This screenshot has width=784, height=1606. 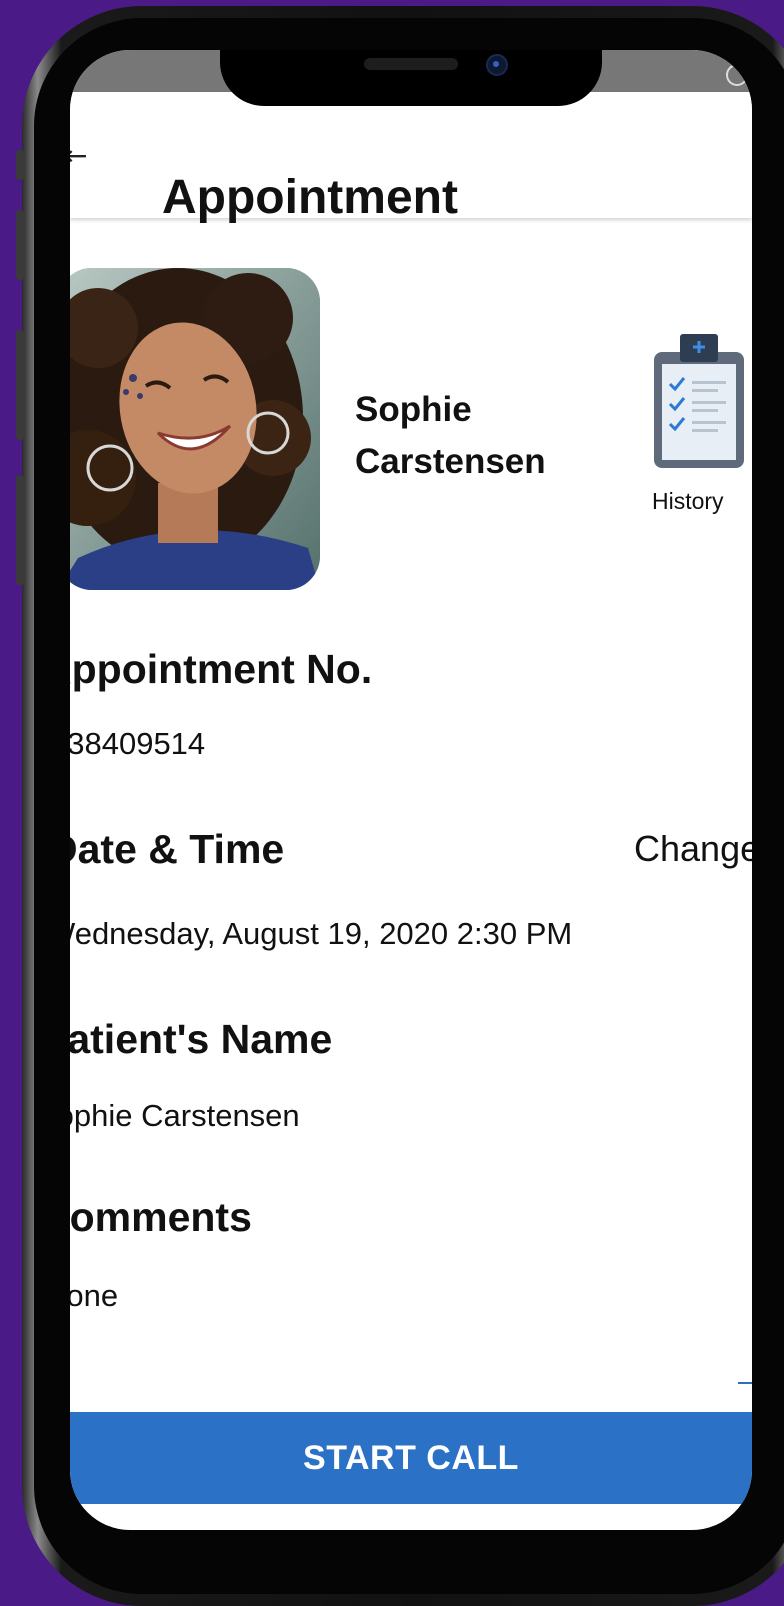 I want to click on datetime-label: Date & Time, so click(x=177, y=849).